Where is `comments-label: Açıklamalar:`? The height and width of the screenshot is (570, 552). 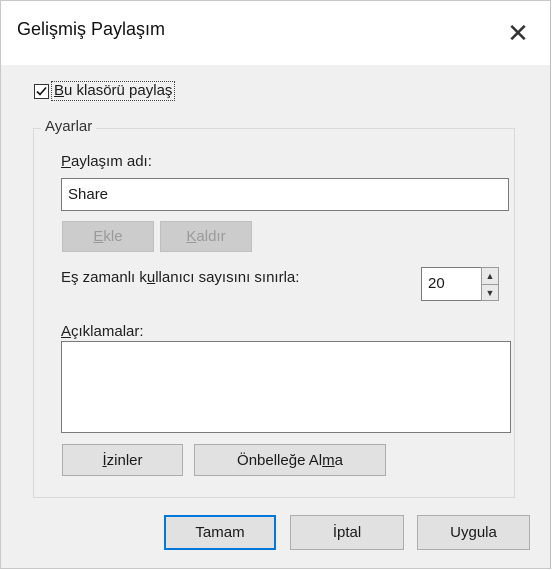
comments-label: Açıklamalar: is located at coordinates (102, 331).